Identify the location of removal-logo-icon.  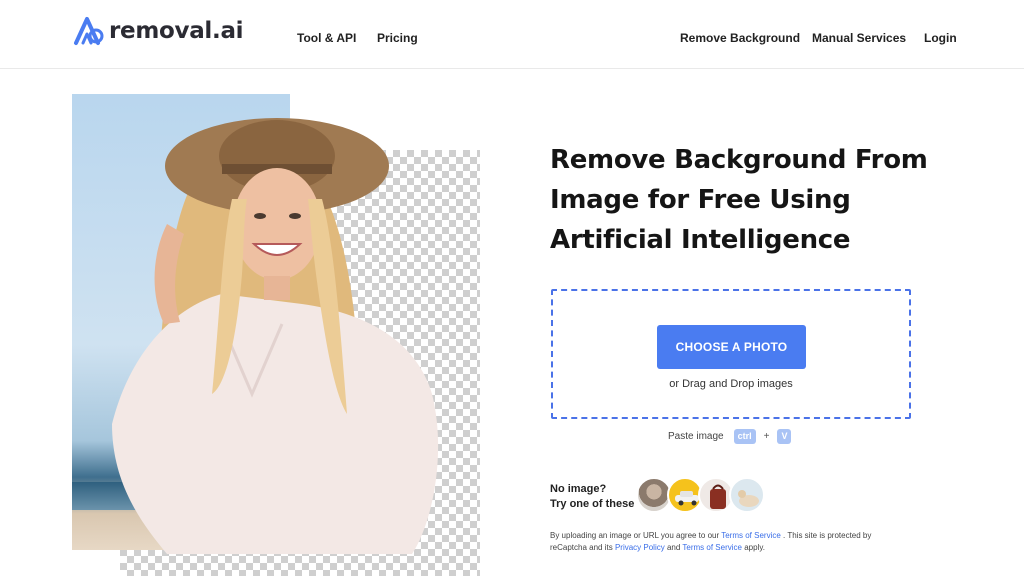
(89, 31).